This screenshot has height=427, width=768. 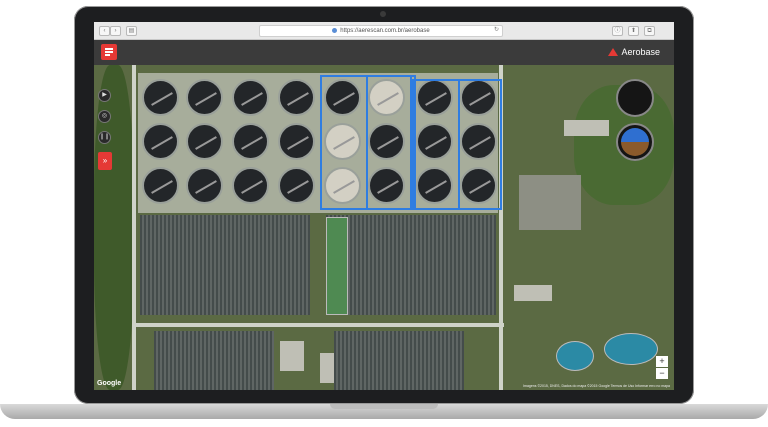 I want to click on menu-button, so click(x=109, y=52).